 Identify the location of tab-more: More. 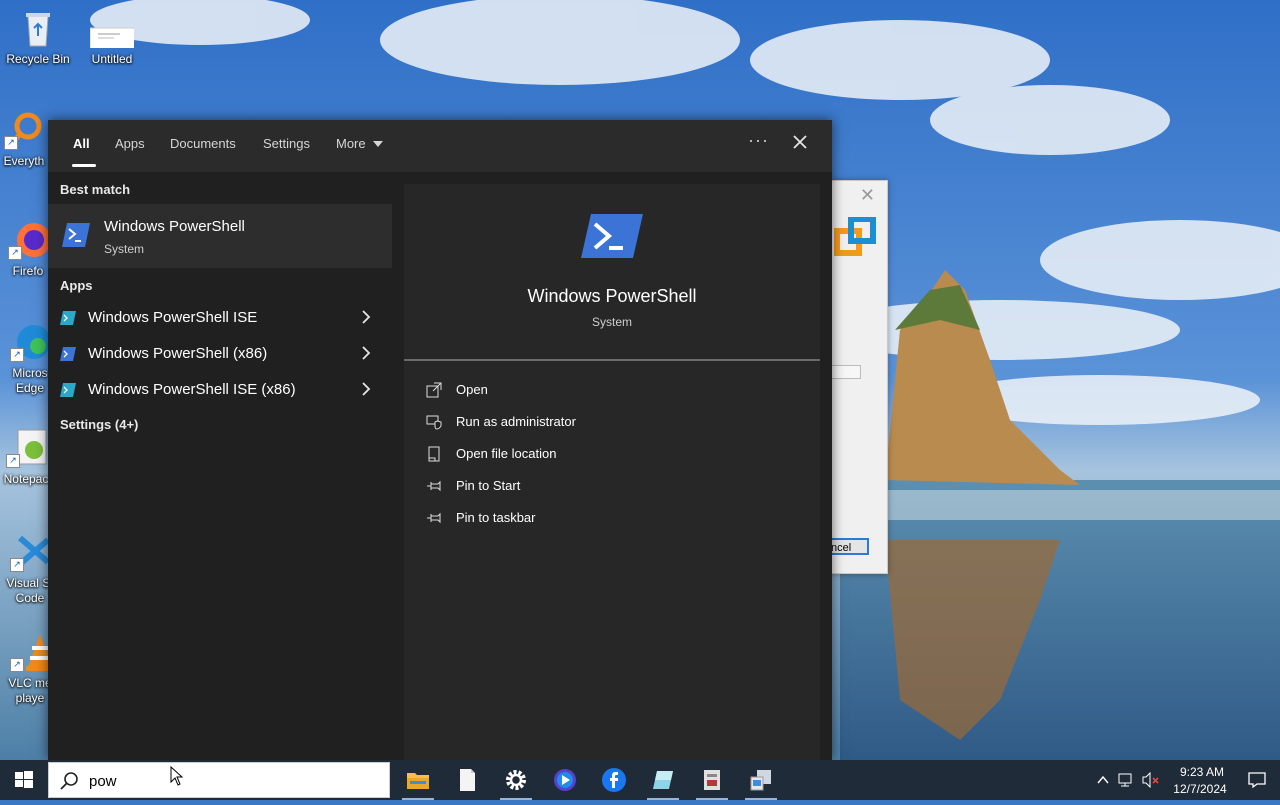
(360, 143).